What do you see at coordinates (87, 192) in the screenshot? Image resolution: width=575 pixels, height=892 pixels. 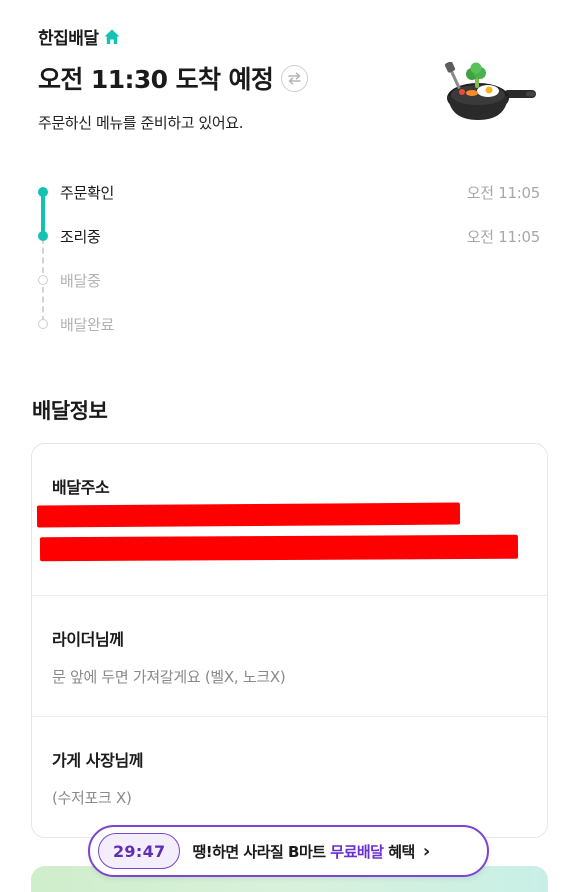 I see `step-label: 주문확인` at bounding box center [87, 192].